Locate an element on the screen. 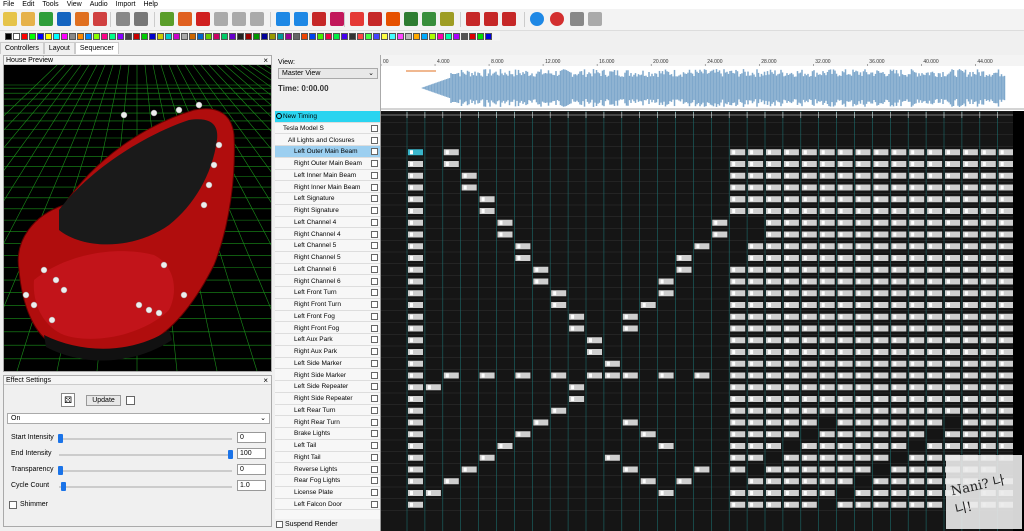  tree-row: Left Rear Turn is located at coordinates (327, 411).